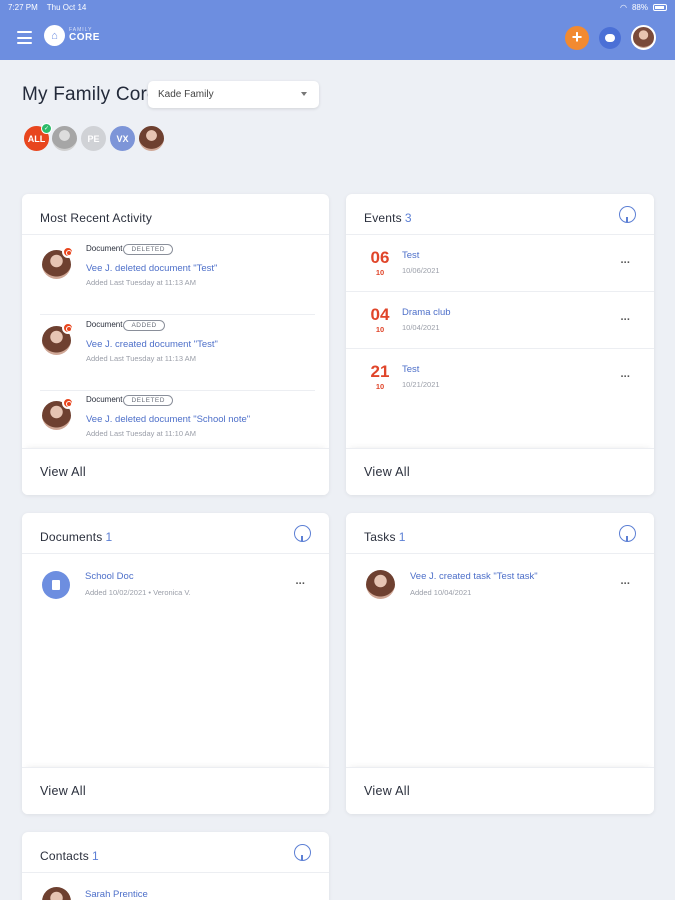  Describe the element at coordinates (96, 218) in the screenshot. I see `card-title: Most Recent Activity` at that location.